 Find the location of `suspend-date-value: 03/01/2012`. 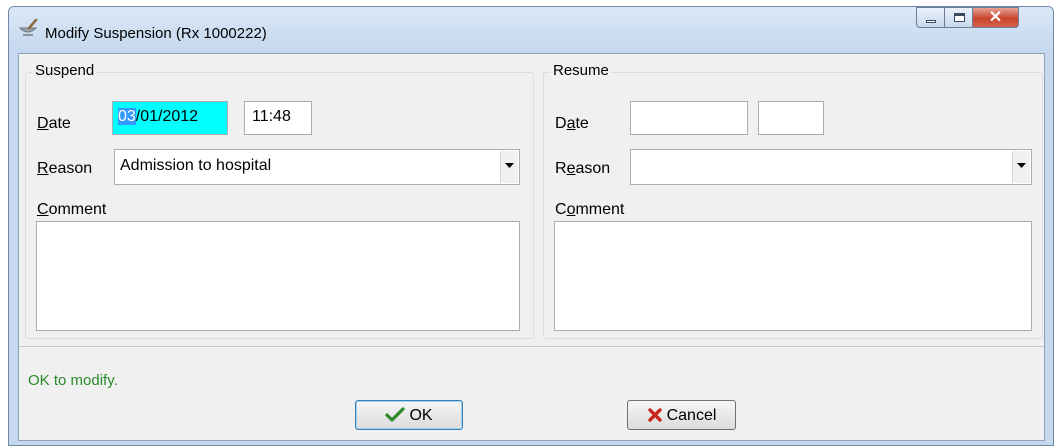

suspend-date-value: 03/01/2012 is located at coordinates (158, 117).